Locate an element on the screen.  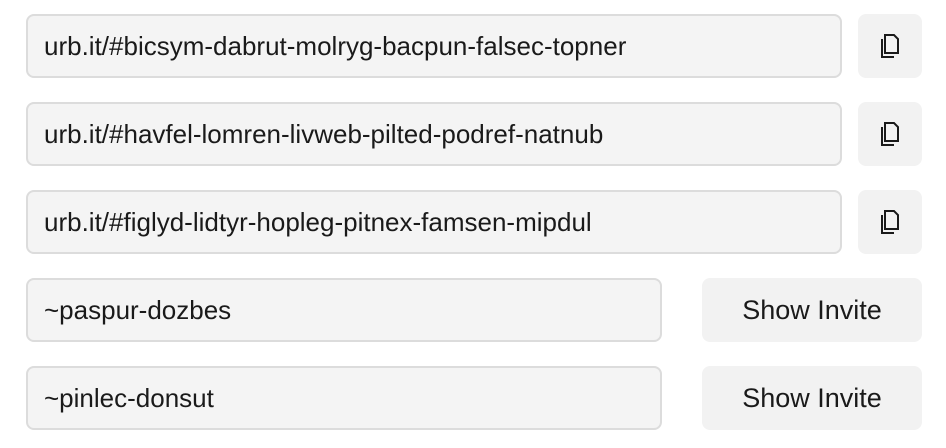
ship-row: ~paspur-dozbes Show Invite is located at coordinates (474, 310).